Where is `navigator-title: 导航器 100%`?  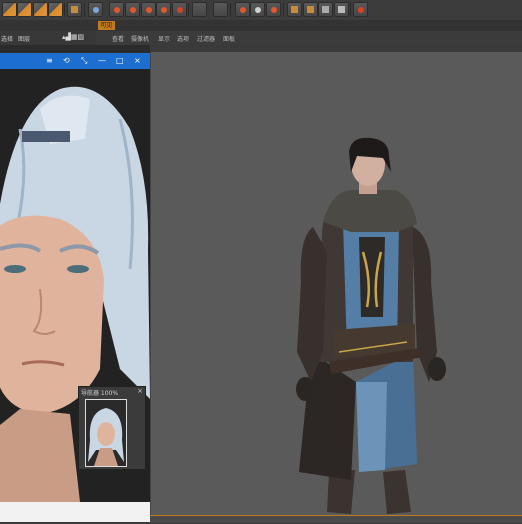
navigator-title: 导航器 100% is located at coordinates (100, 393).